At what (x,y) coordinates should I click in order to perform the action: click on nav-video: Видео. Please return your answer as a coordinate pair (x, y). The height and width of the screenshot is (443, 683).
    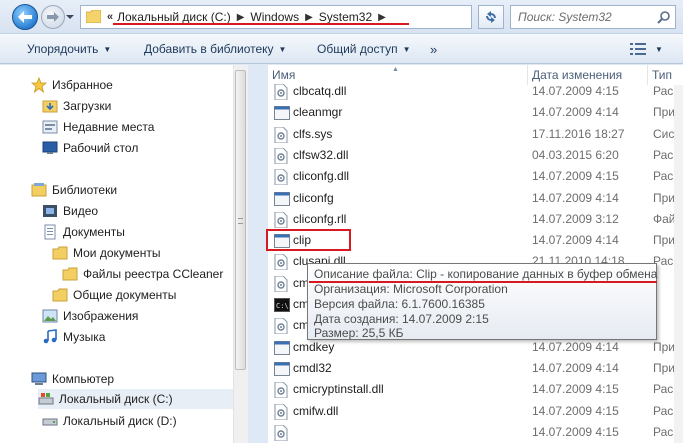
    Looking at the image, I should click on (70, 211).